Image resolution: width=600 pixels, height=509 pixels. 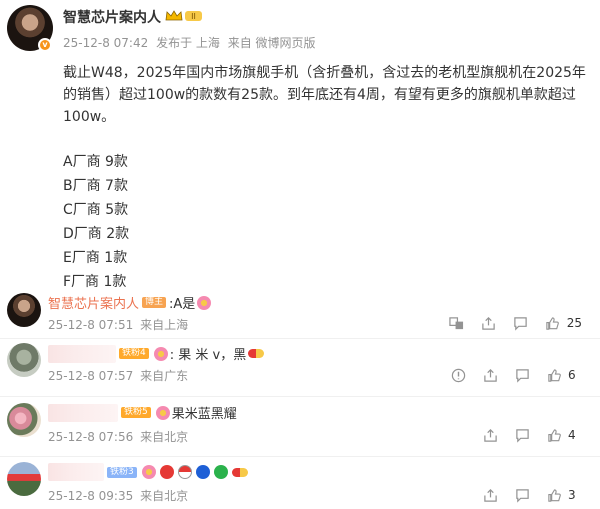 I want to click on post-meta: 25-12-8 07:42 发布于 上海 来自 微博网页版, so click(x=191, y=42).